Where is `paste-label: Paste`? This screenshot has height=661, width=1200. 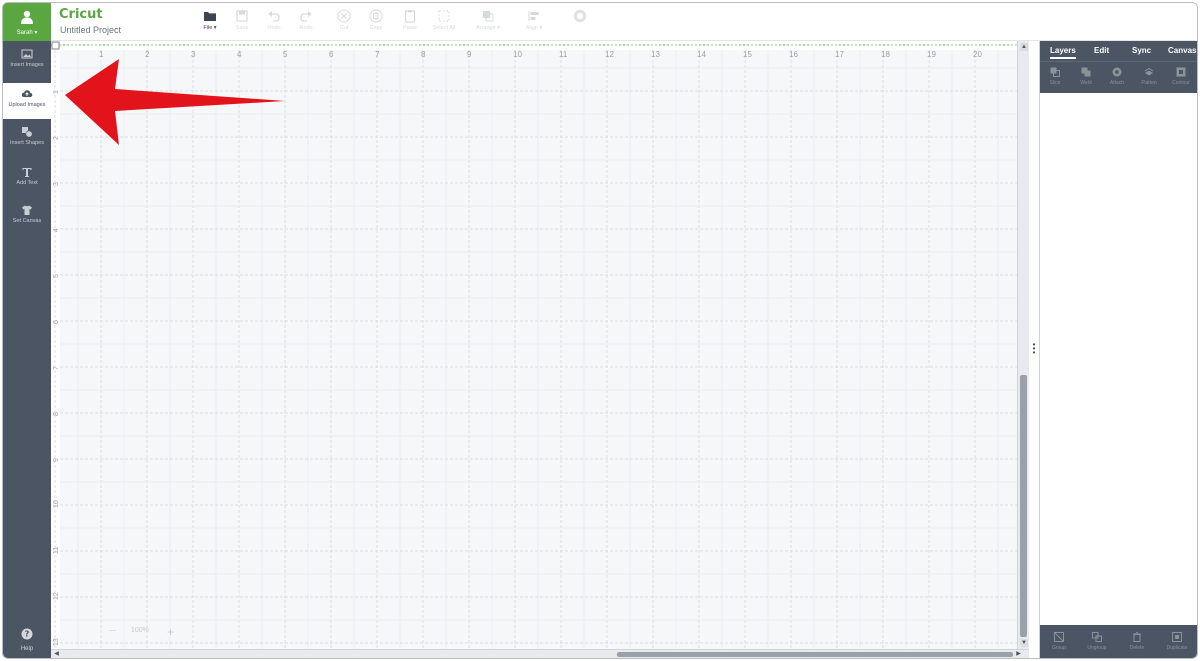 paste-label: Paste is located at coordinates (410, 28).